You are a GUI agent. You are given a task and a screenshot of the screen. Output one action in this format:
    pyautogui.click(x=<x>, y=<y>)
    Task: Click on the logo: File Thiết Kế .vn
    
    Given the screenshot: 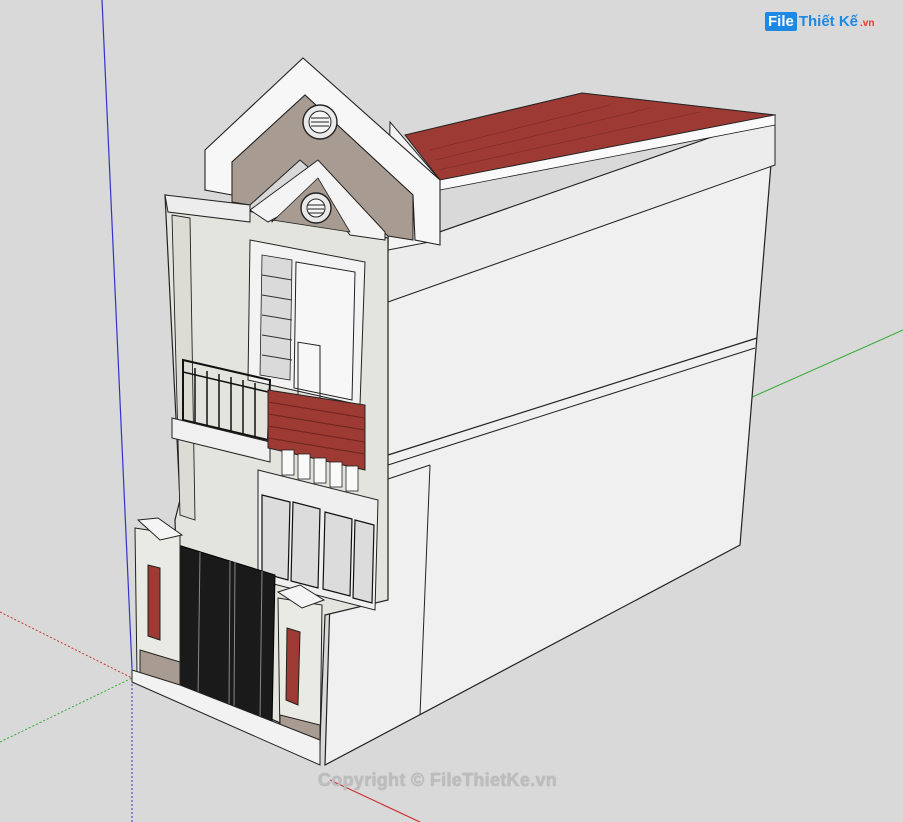 What is the action you would take?
    pyautogui.click(x=819, y=21)
    